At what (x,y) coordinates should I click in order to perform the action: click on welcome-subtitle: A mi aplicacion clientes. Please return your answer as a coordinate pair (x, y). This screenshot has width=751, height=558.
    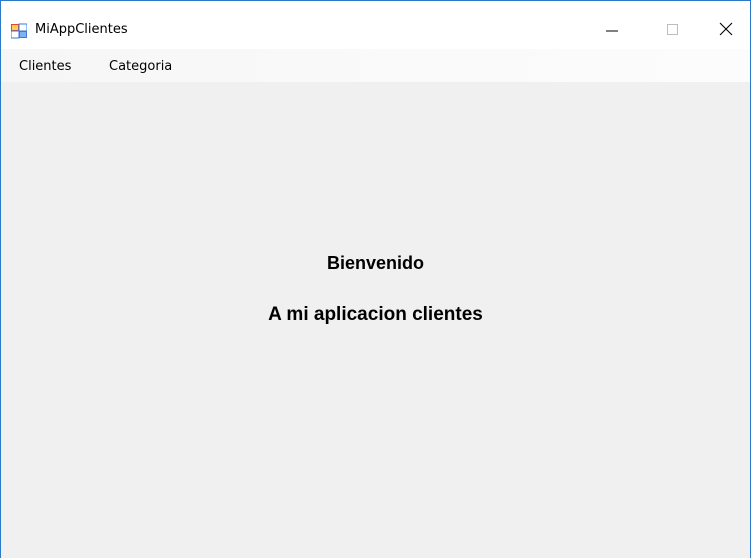
    Looking at the image, I should click on (375, 314).